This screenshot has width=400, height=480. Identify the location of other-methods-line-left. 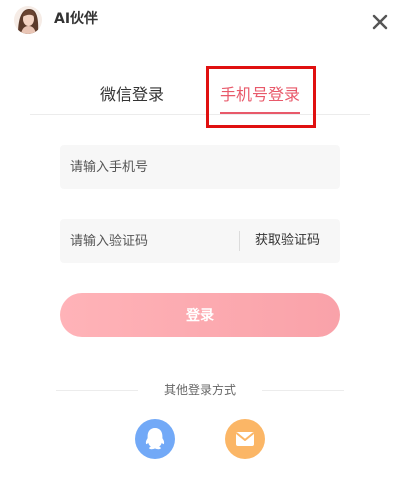
(97, 390).